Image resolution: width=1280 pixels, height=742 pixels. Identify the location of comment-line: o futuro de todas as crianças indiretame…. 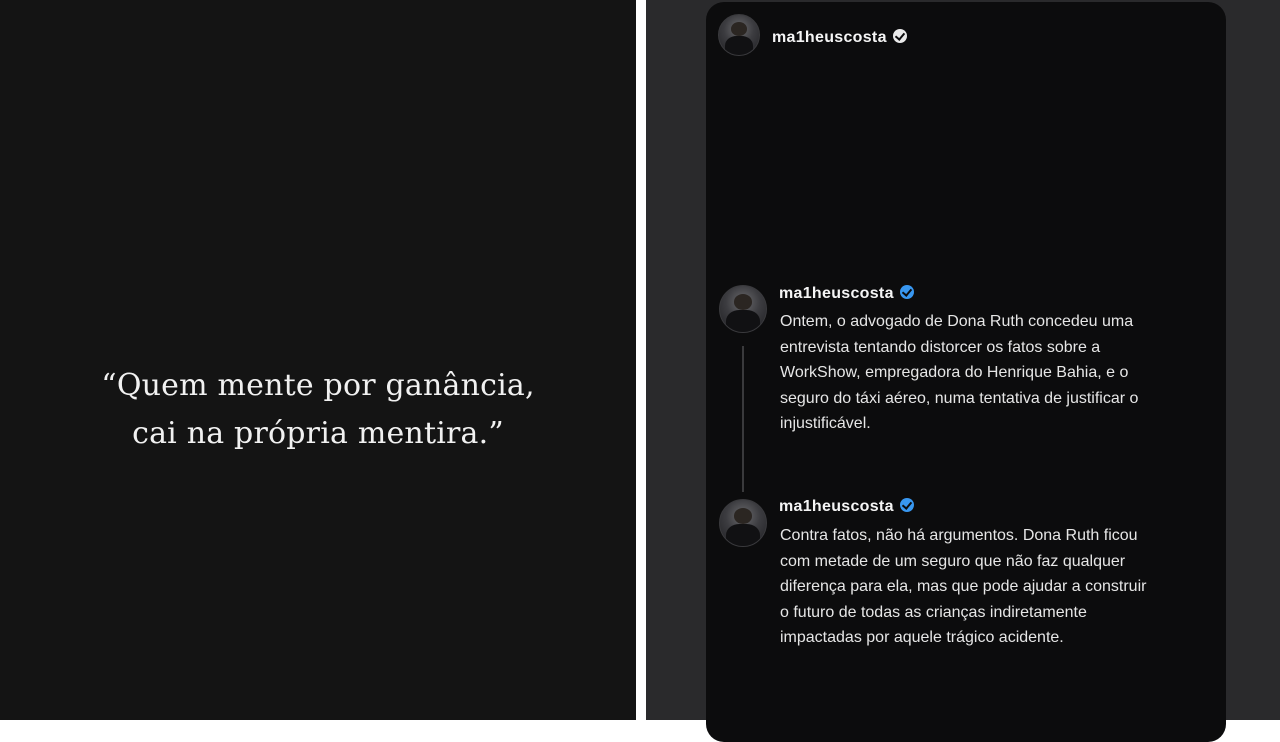
(933, 612).